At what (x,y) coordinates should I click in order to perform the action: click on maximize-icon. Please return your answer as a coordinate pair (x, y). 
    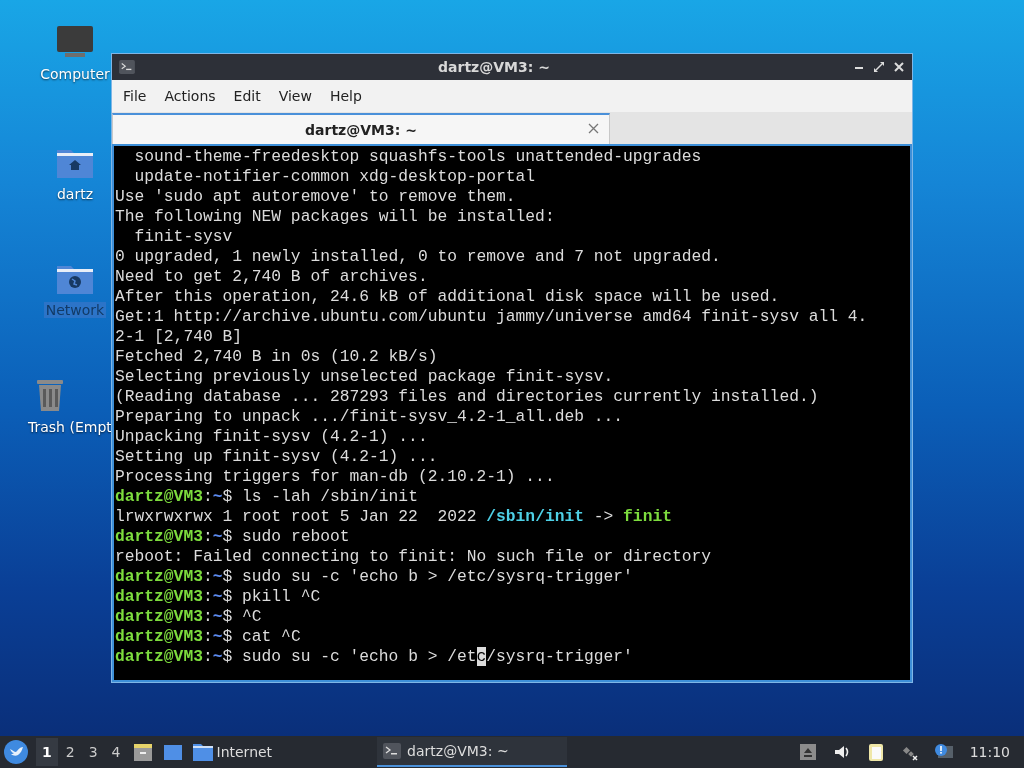
    Looking at the image, I should click on (879, 67).